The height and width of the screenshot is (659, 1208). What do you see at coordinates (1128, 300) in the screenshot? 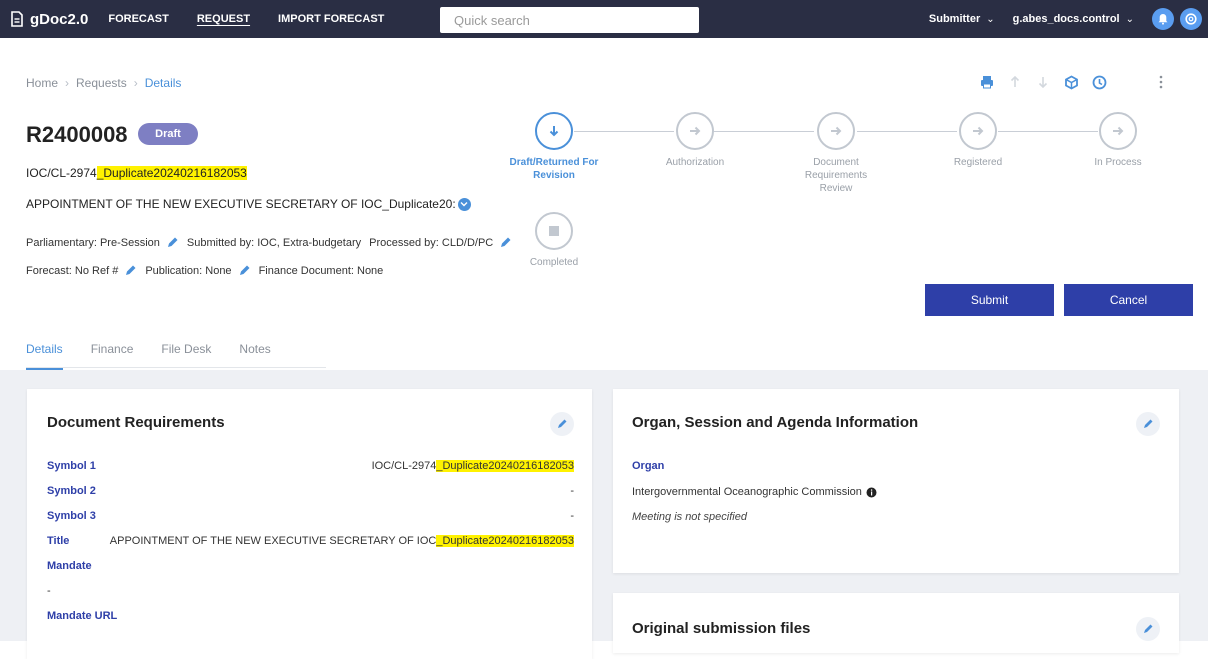
I see `cancel-button: Cancel` at bounding box center [1128, 300].